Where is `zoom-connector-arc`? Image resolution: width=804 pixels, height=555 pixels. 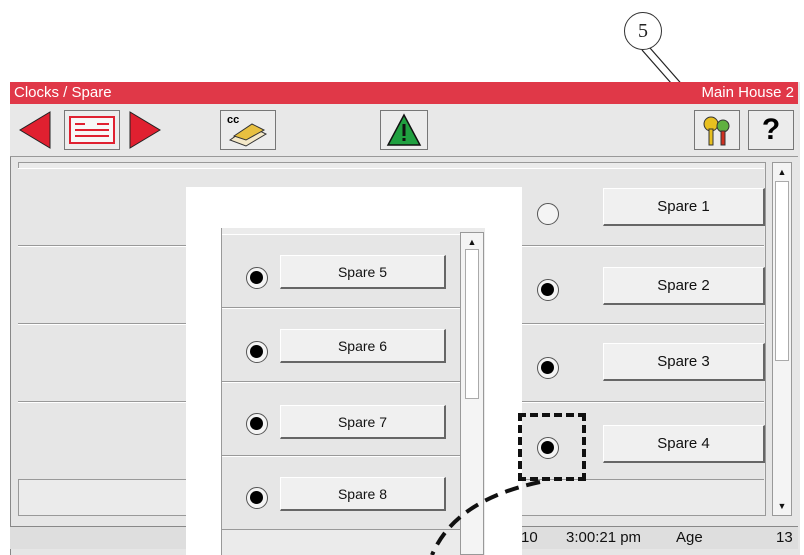 zoom-connector-arc is located at coordinates (485, 517).